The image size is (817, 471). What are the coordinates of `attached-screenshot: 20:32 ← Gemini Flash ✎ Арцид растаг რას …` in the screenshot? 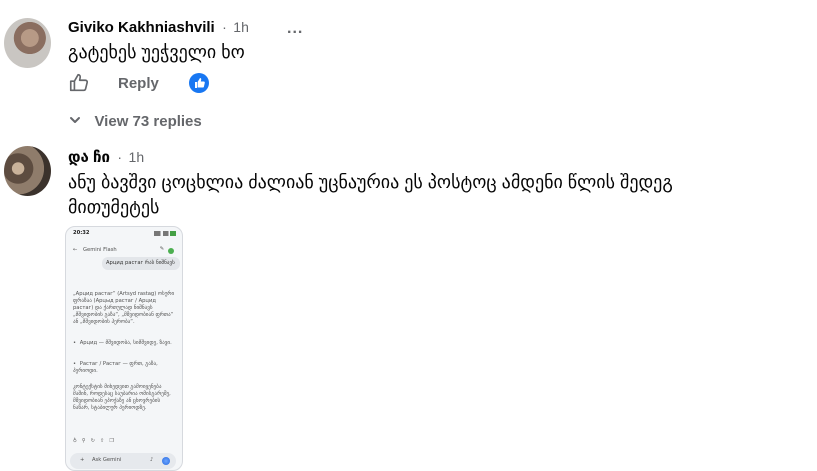 It's located at (124, 348).